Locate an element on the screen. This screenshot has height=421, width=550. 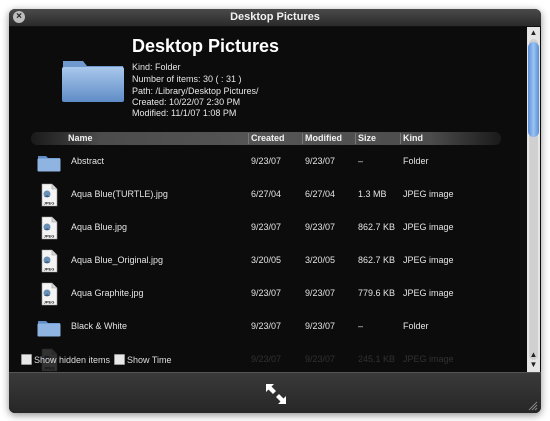
bottom-toolbar is located at coordinates (275, 392).